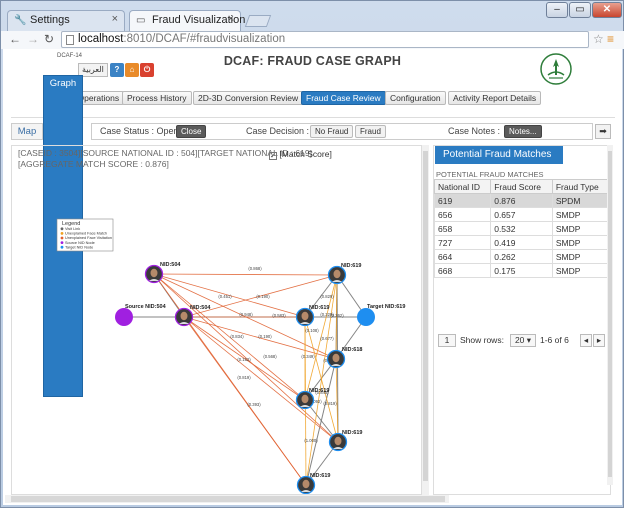  Describe the element at coordinates (522, 214) in the screenshot. I see `table-row: 656 0.657 SMDP` at that location.